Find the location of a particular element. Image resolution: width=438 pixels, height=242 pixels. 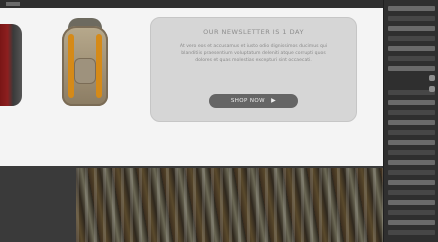

card-title: OUR NEWSLETTER IS 1 DAY is located at coordinates (253, 32).